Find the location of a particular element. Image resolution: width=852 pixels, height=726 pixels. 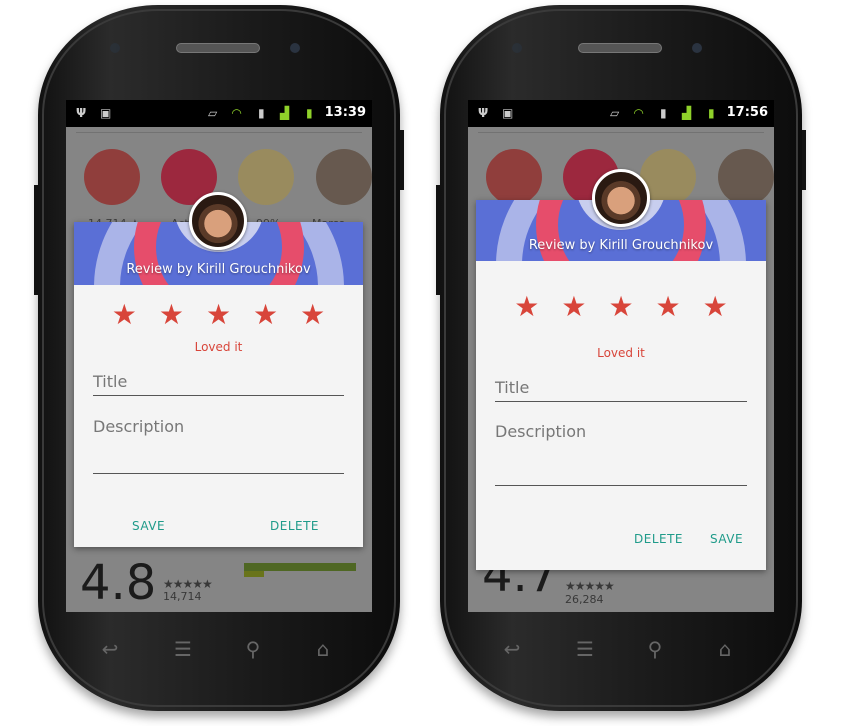

status-bar: Ψ ▣ ▱ ◠ ▮ ▟ ▮ 13:39 is located at coordinates (219, 113).